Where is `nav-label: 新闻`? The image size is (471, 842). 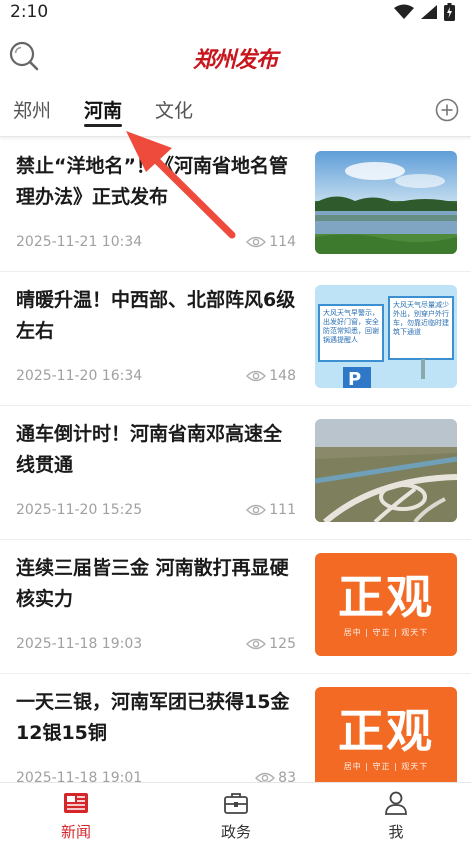
nav-label: 新闻 is located at coordinates (75, 832).